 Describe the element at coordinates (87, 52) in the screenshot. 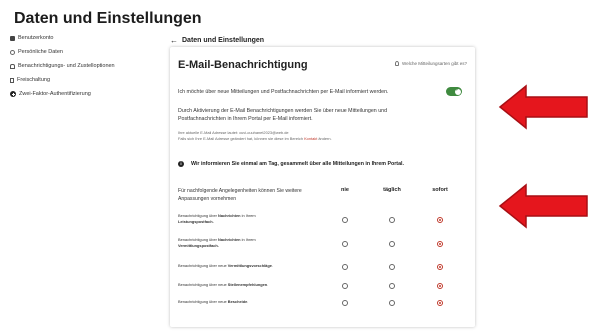

I see `sidebar-item-persoenliche-daten: Persönliche Daten` at that location.